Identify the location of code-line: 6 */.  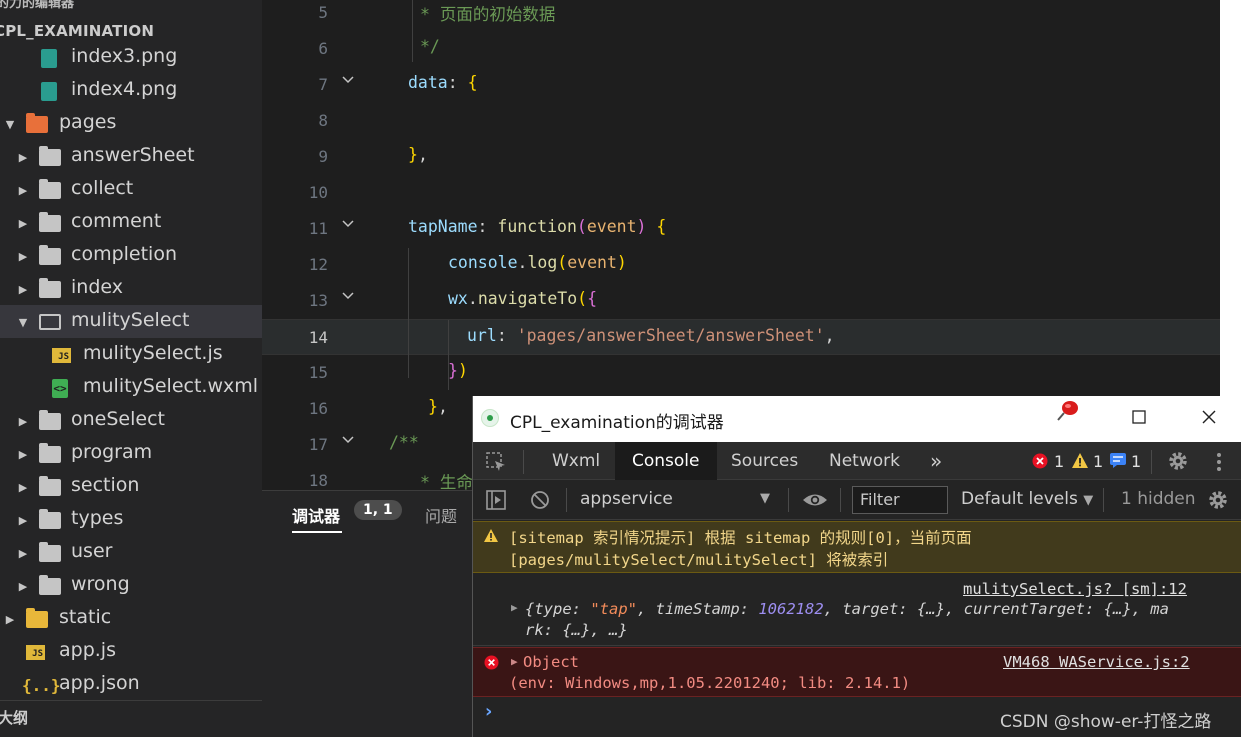
(741, 49).